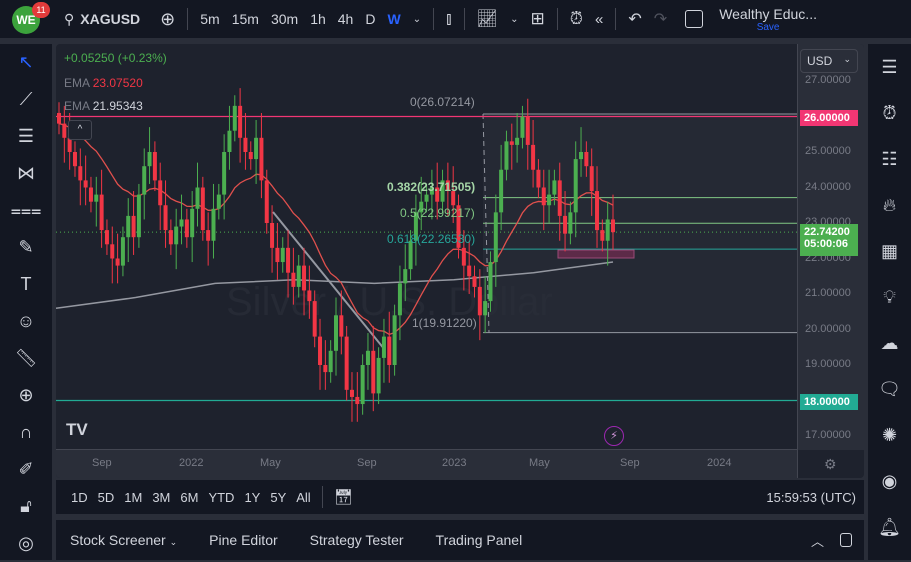  What do you see at coordinates (303, 497) in the screenshot?
I see `range-all: All` at bounding box center [303, 497].